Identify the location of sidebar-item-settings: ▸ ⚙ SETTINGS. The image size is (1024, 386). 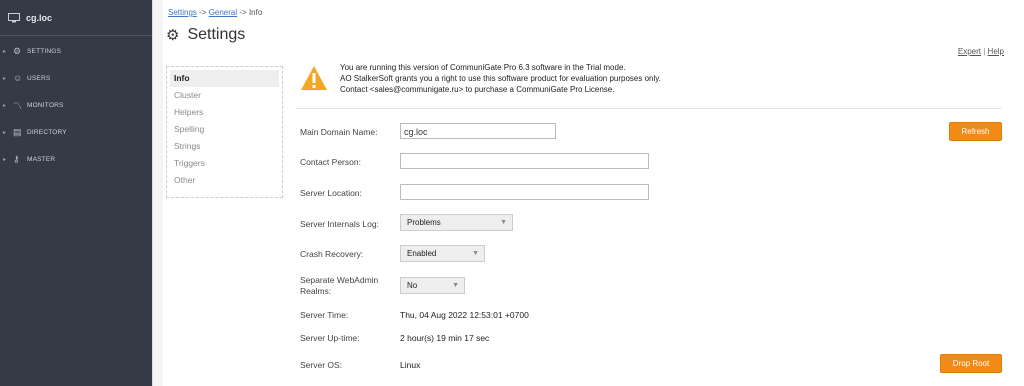
(76, 51).